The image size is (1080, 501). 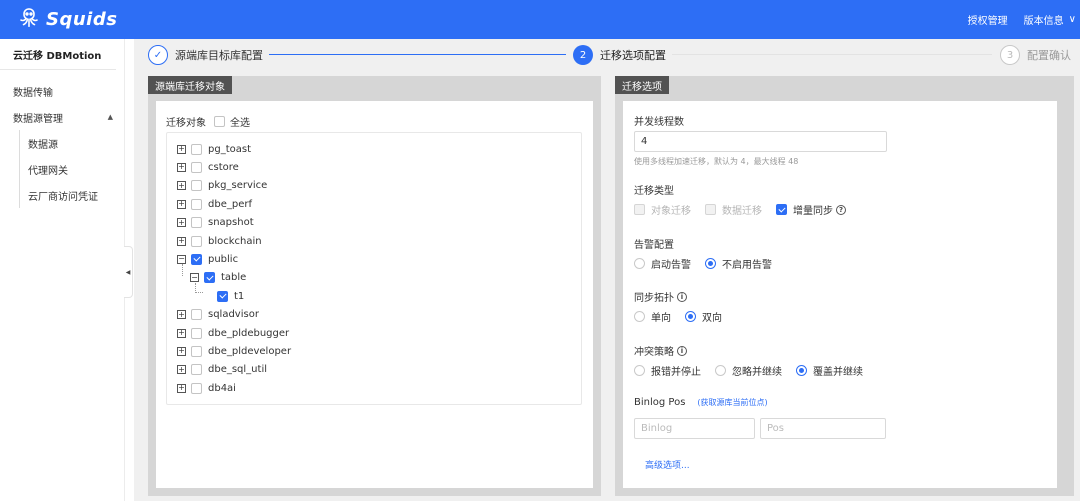 What do you see at coordinates (240, 123) in the screenshot?
I see `select-all-label: 全选` at bounding box center [240, 123].